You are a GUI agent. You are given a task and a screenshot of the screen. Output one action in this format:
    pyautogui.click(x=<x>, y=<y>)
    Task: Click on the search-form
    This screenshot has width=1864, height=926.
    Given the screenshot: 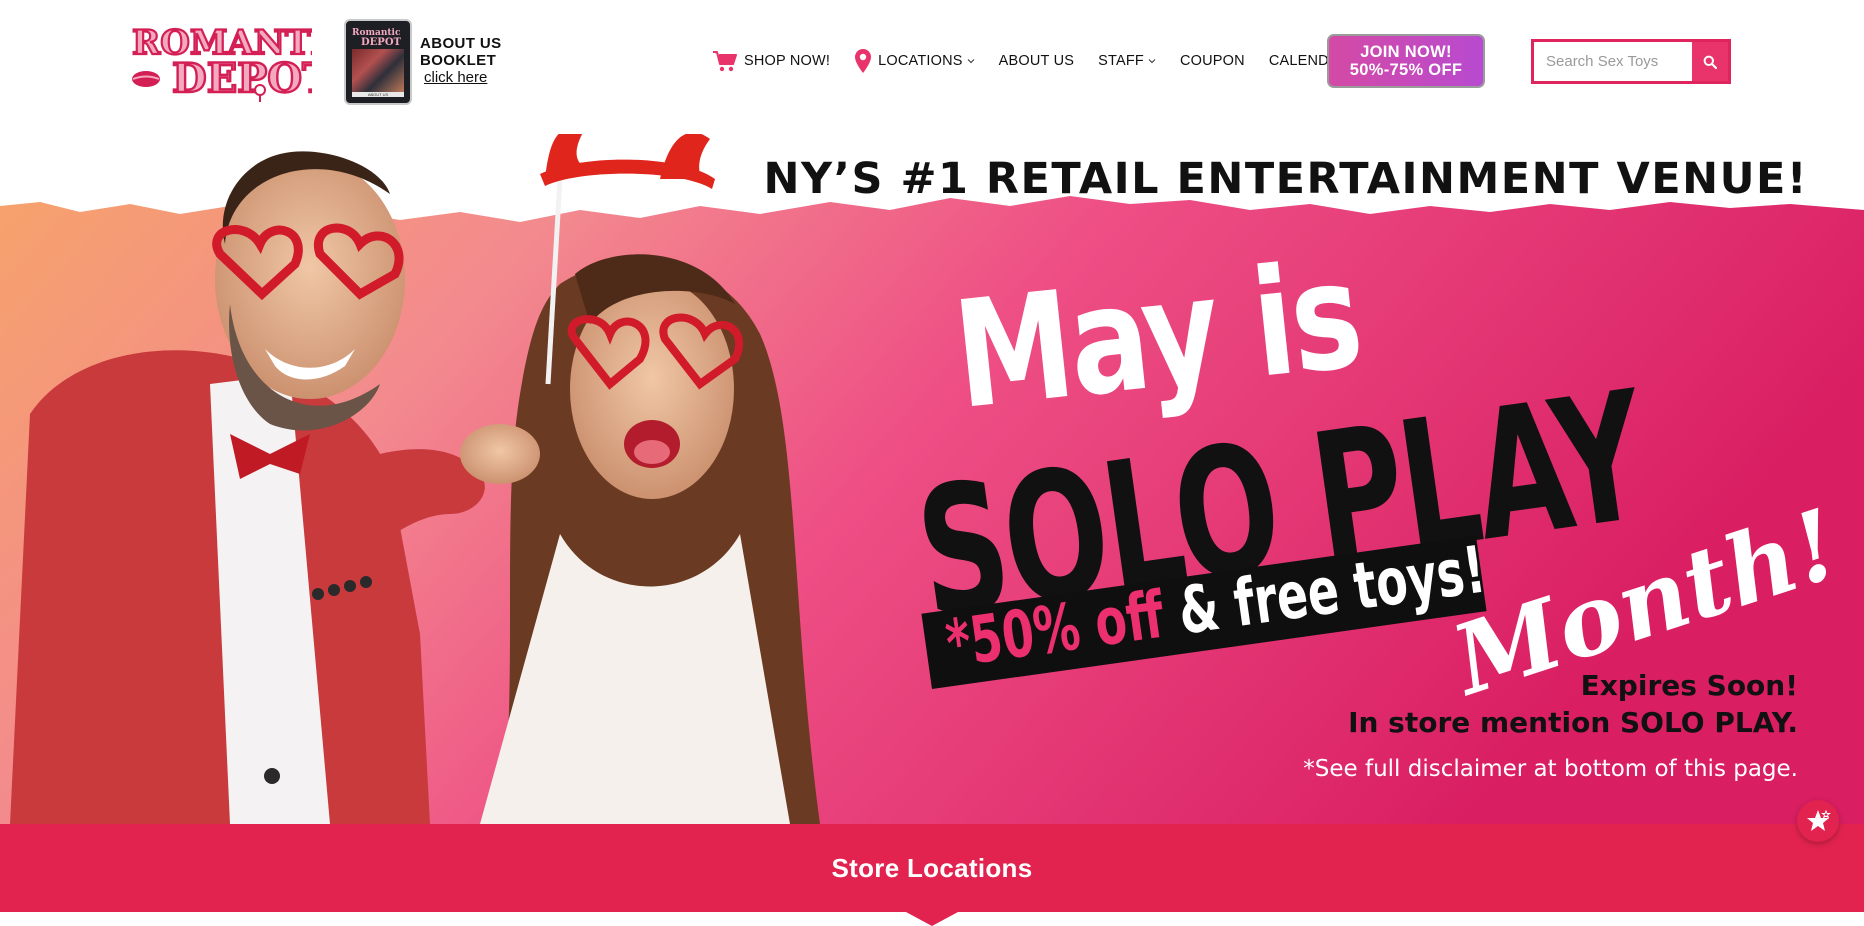 What is the action you would take?
    pyautogui.click(x=1631, y=61)
    